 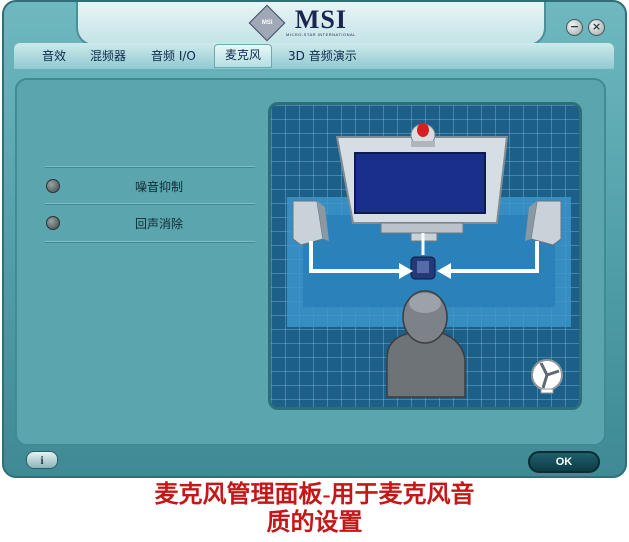 What do you see at coordinates (596, 27) in the screenshot?
I see `close-button: ×` at bounding box center [596, 27].